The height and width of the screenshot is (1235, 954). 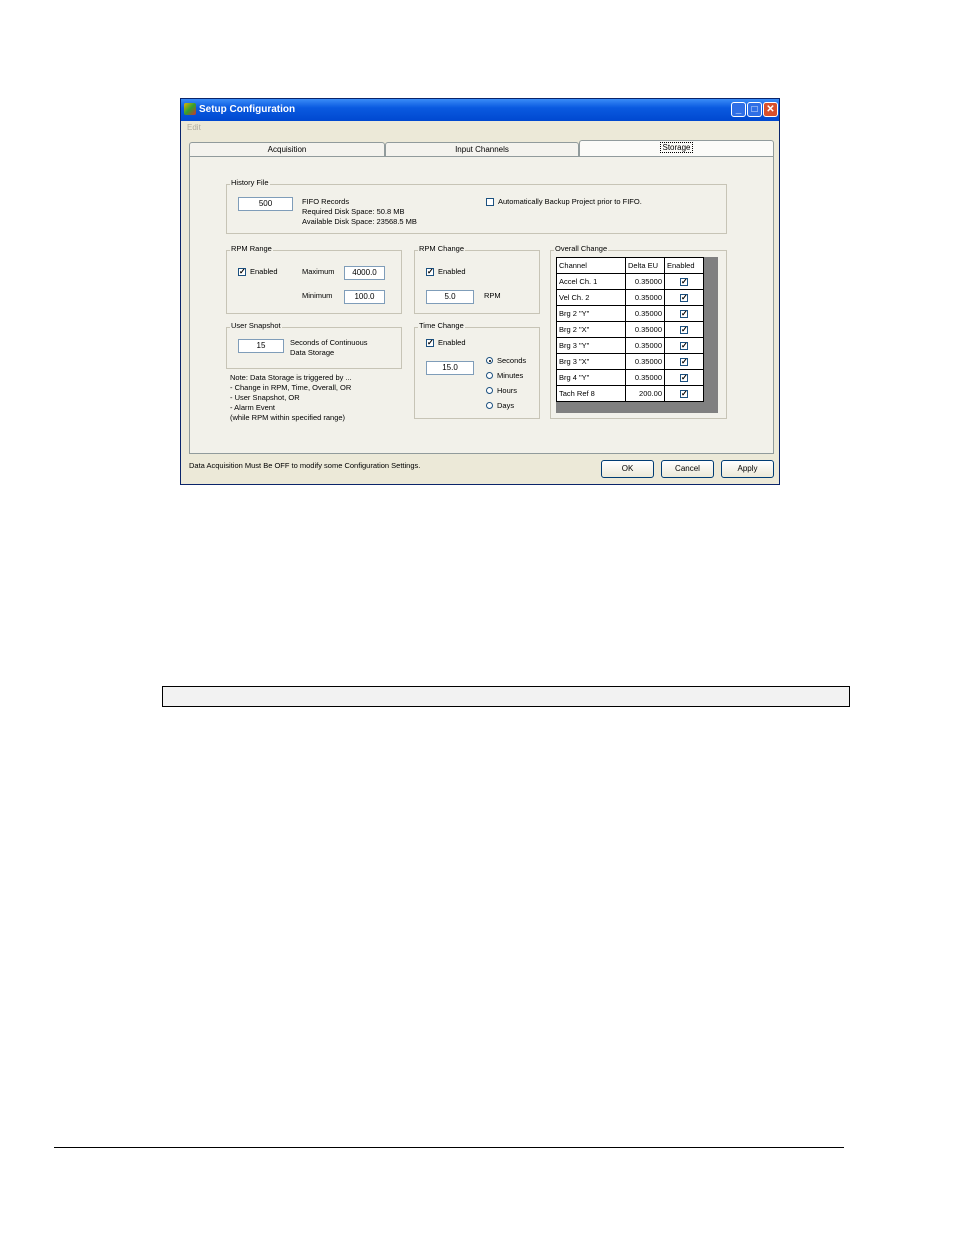 What do you see at coordinates (506, 405) in the screenshot?
I see `radio-days-label: Days` at bounding box center [506, 405].